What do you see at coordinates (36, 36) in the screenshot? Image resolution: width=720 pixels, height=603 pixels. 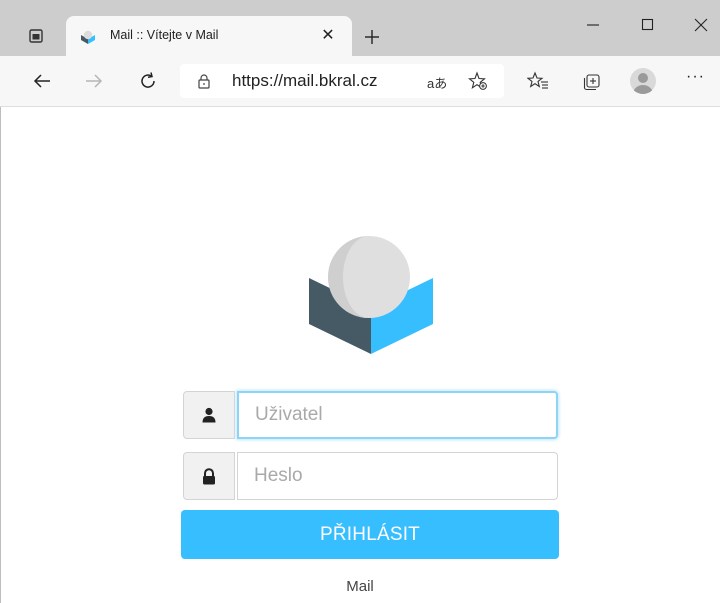 I see `tab-actions-icon` at bounding box center [36, 36].